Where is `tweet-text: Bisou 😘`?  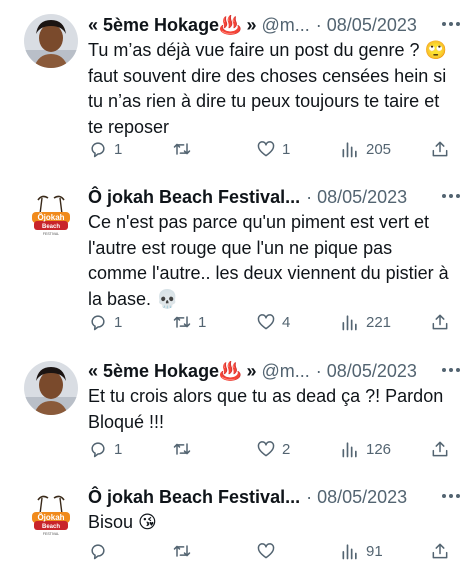 tweet-text: Bisou 😘 is located at coordinates (122, 522).